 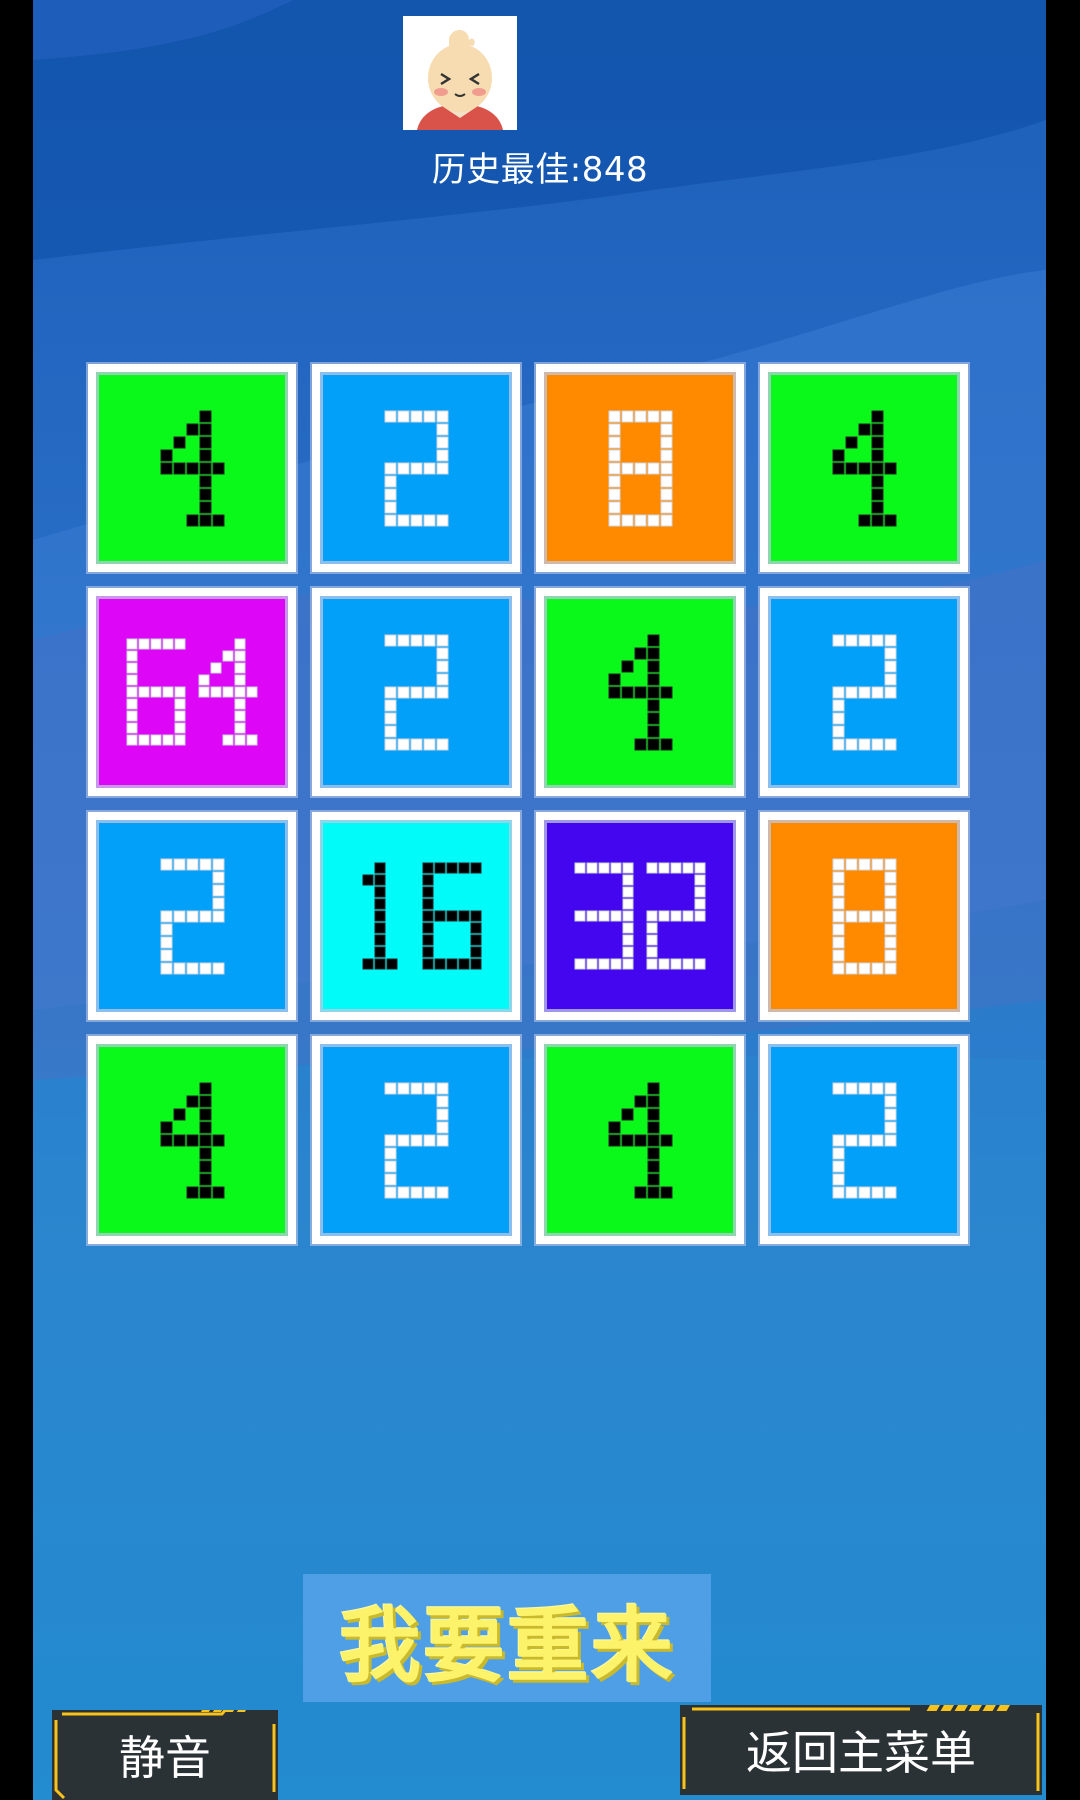 What do you see at coordinates (861, 1753) in the screenshot?
I see `main-menu-button-label: 返回主菜单` at bounding box center [861, 1753].